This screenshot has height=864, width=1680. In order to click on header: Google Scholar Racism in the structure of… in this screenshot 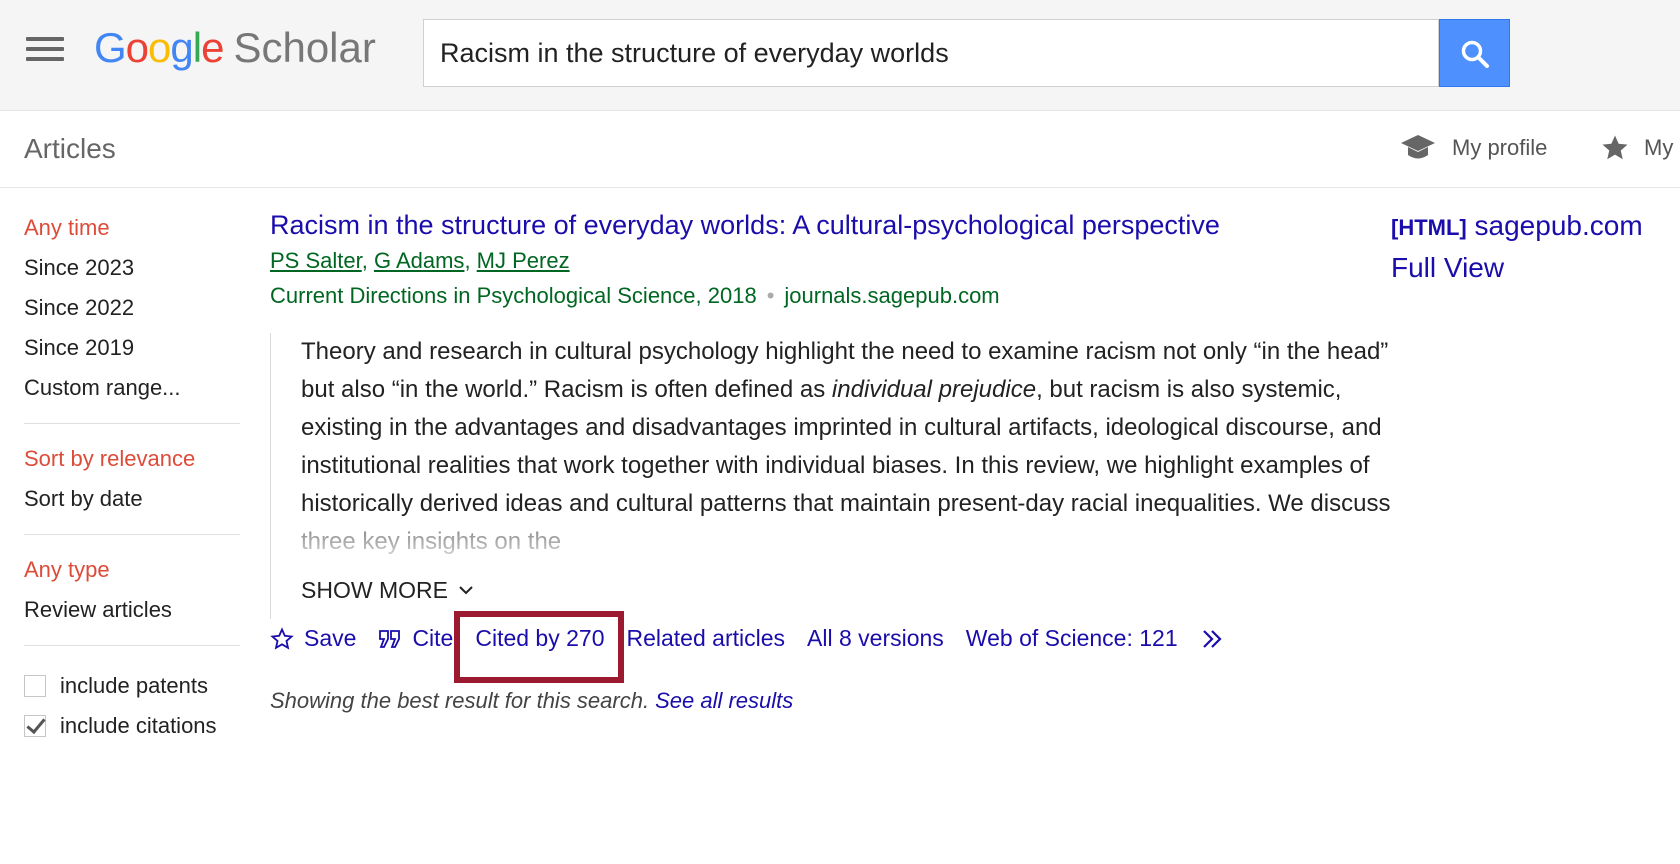, I will do `click(840, 55)`.